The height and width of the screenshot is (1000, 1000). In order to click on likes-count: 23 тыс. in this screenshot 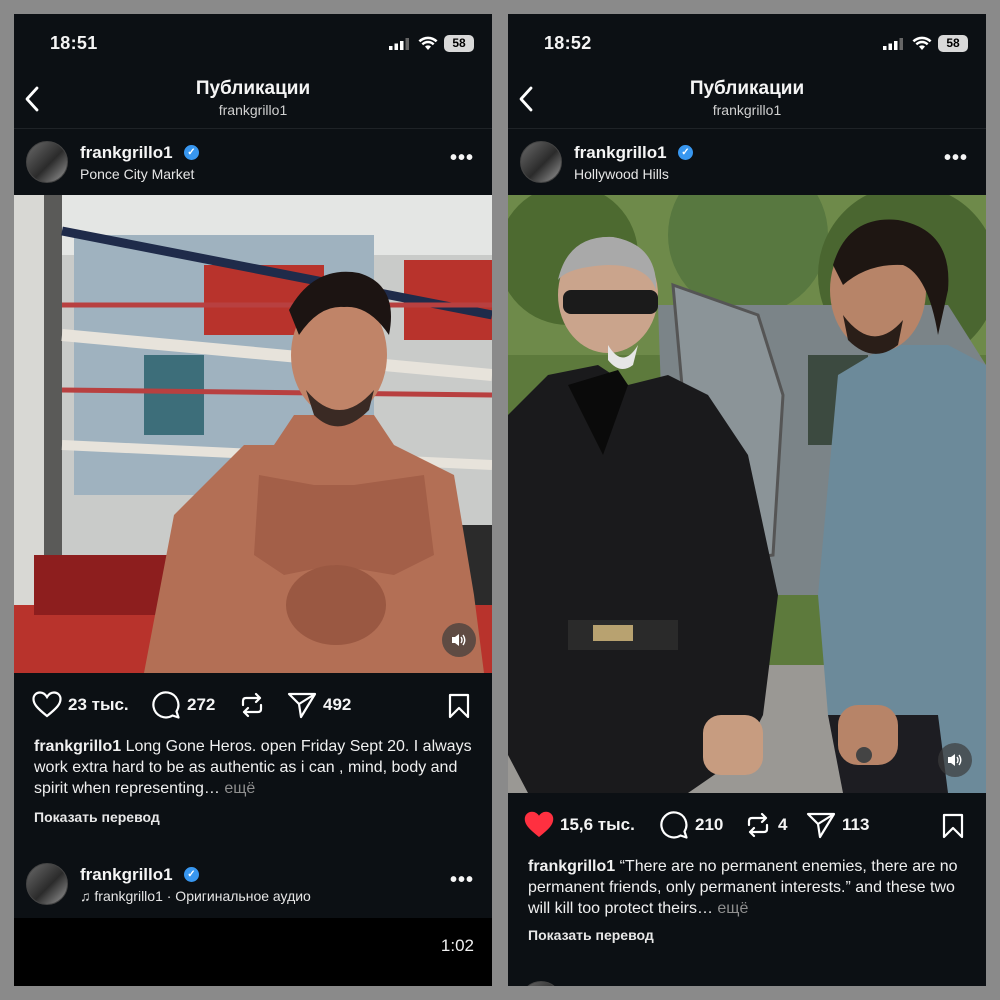, I will do `click(98, 704)`.